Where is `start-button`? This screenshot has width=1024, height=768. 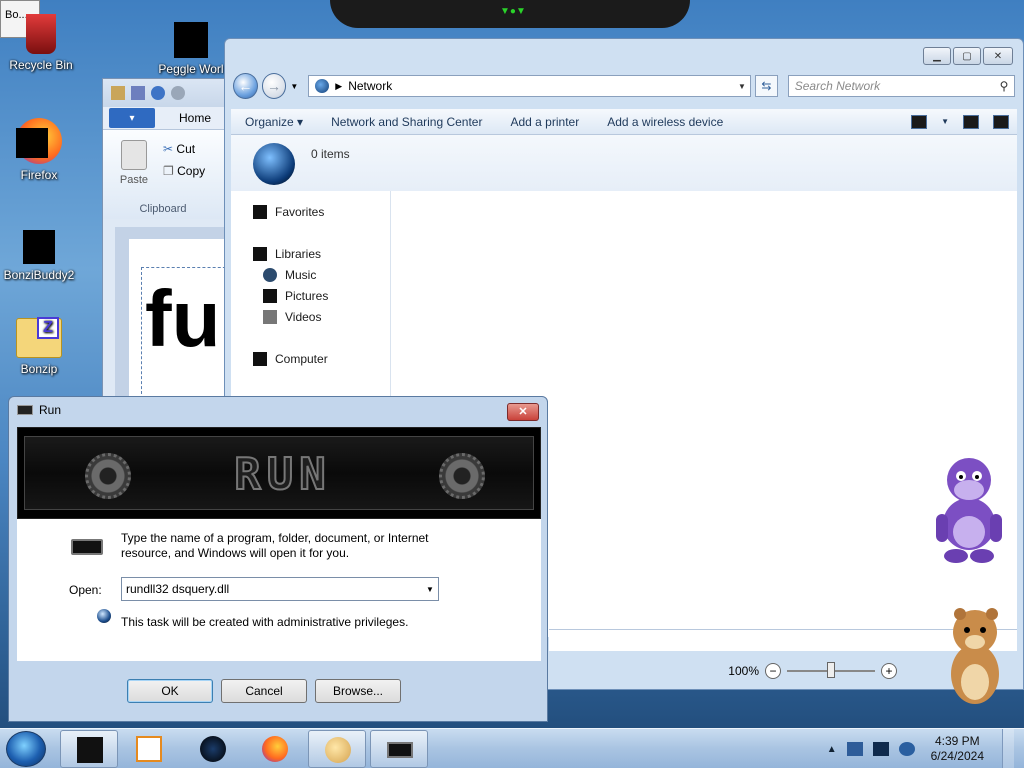
start-button is located at coordinates (26, 749).